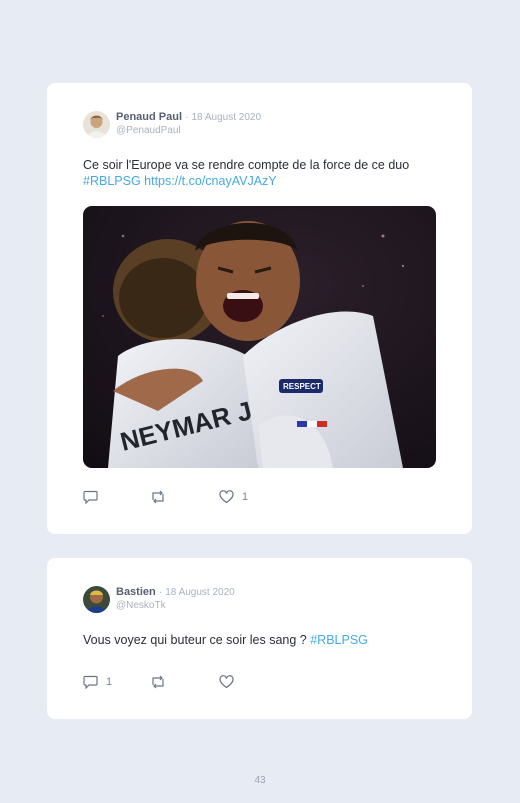  What do you see at coordinates (210, 181) in the screenshot?
I see `url-link: https://t.co/cnayAVJAzY` at bounding box center [210, 181].